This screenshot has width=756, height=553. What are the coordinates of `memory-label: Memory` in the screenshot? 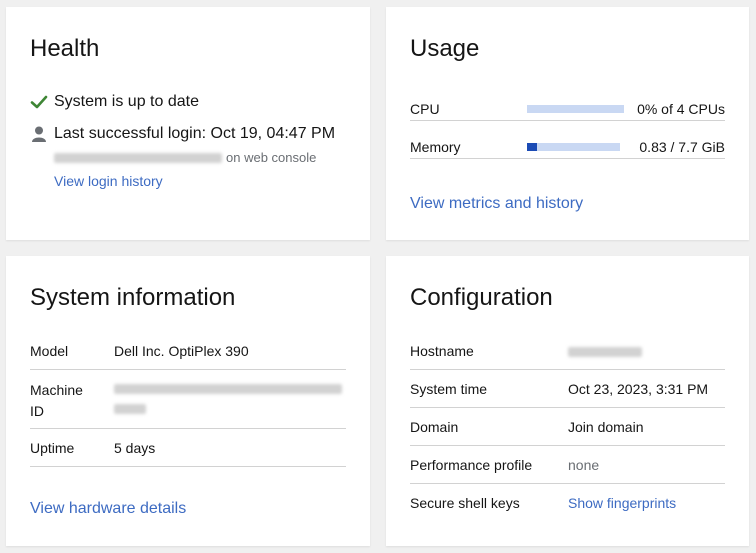 It's located at (435, 147).